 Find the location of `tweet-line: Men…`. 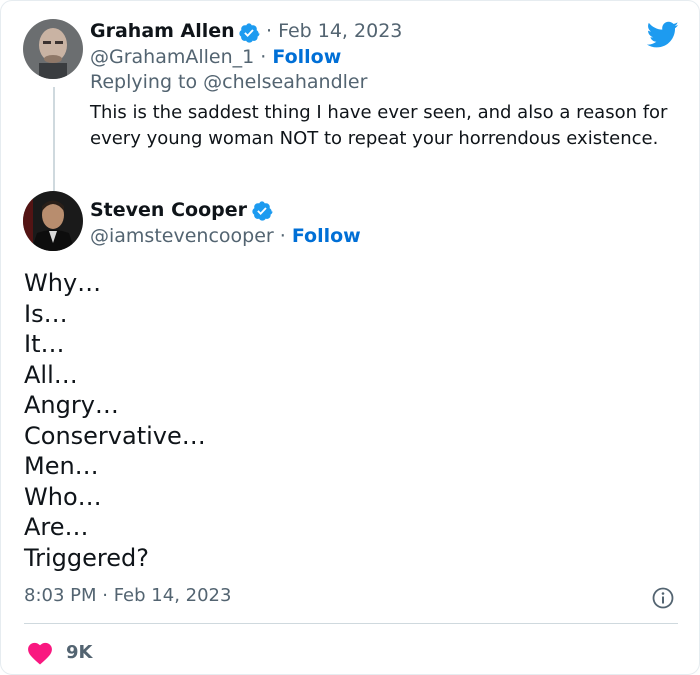

tweet-line: Men… is located at coordinates (61, 466).